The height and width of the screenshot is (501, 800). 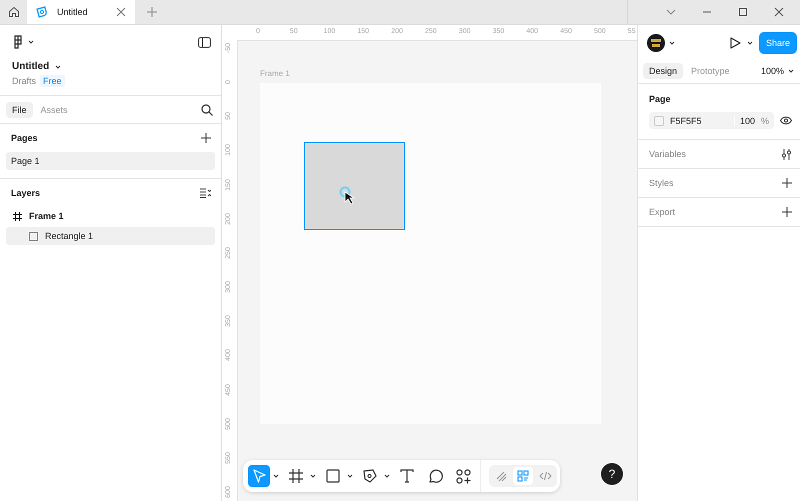 What do you see at coordinates (667, 154) in the screenshot?
I see `section-title: Variables` at bounding box center [667, 154].